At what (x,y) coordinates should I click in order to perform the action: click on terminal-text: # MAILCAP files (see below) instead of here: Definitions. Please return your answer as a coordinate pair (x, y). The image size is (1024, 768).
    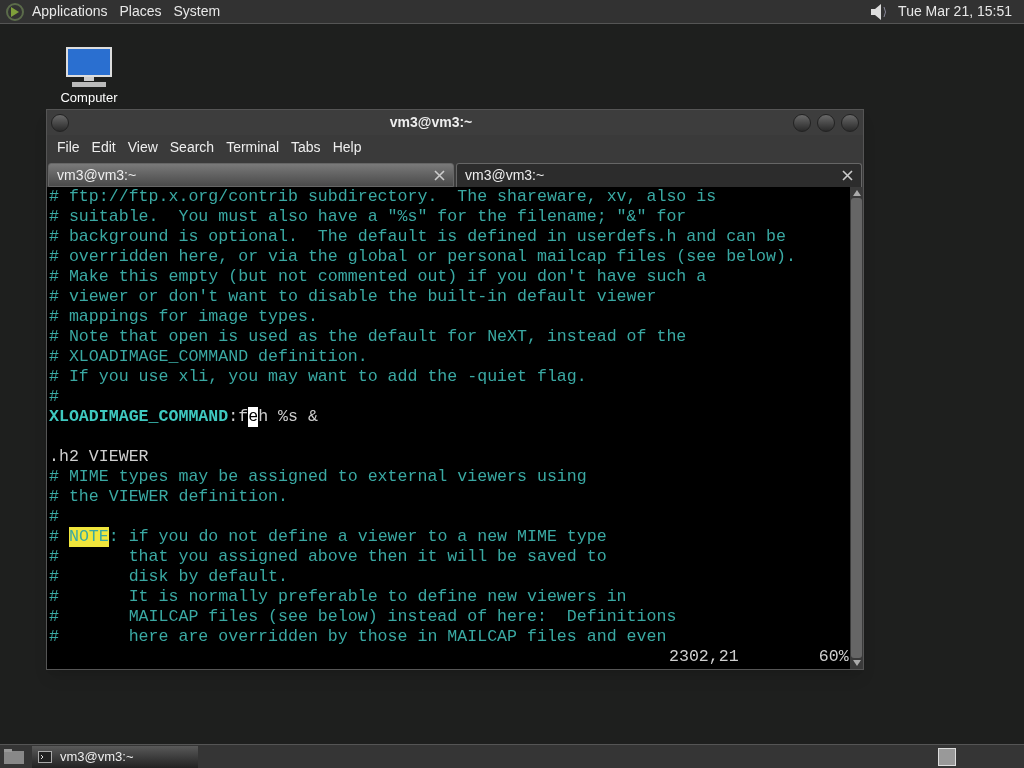
    Looking at the image, I should click on (363, 617).